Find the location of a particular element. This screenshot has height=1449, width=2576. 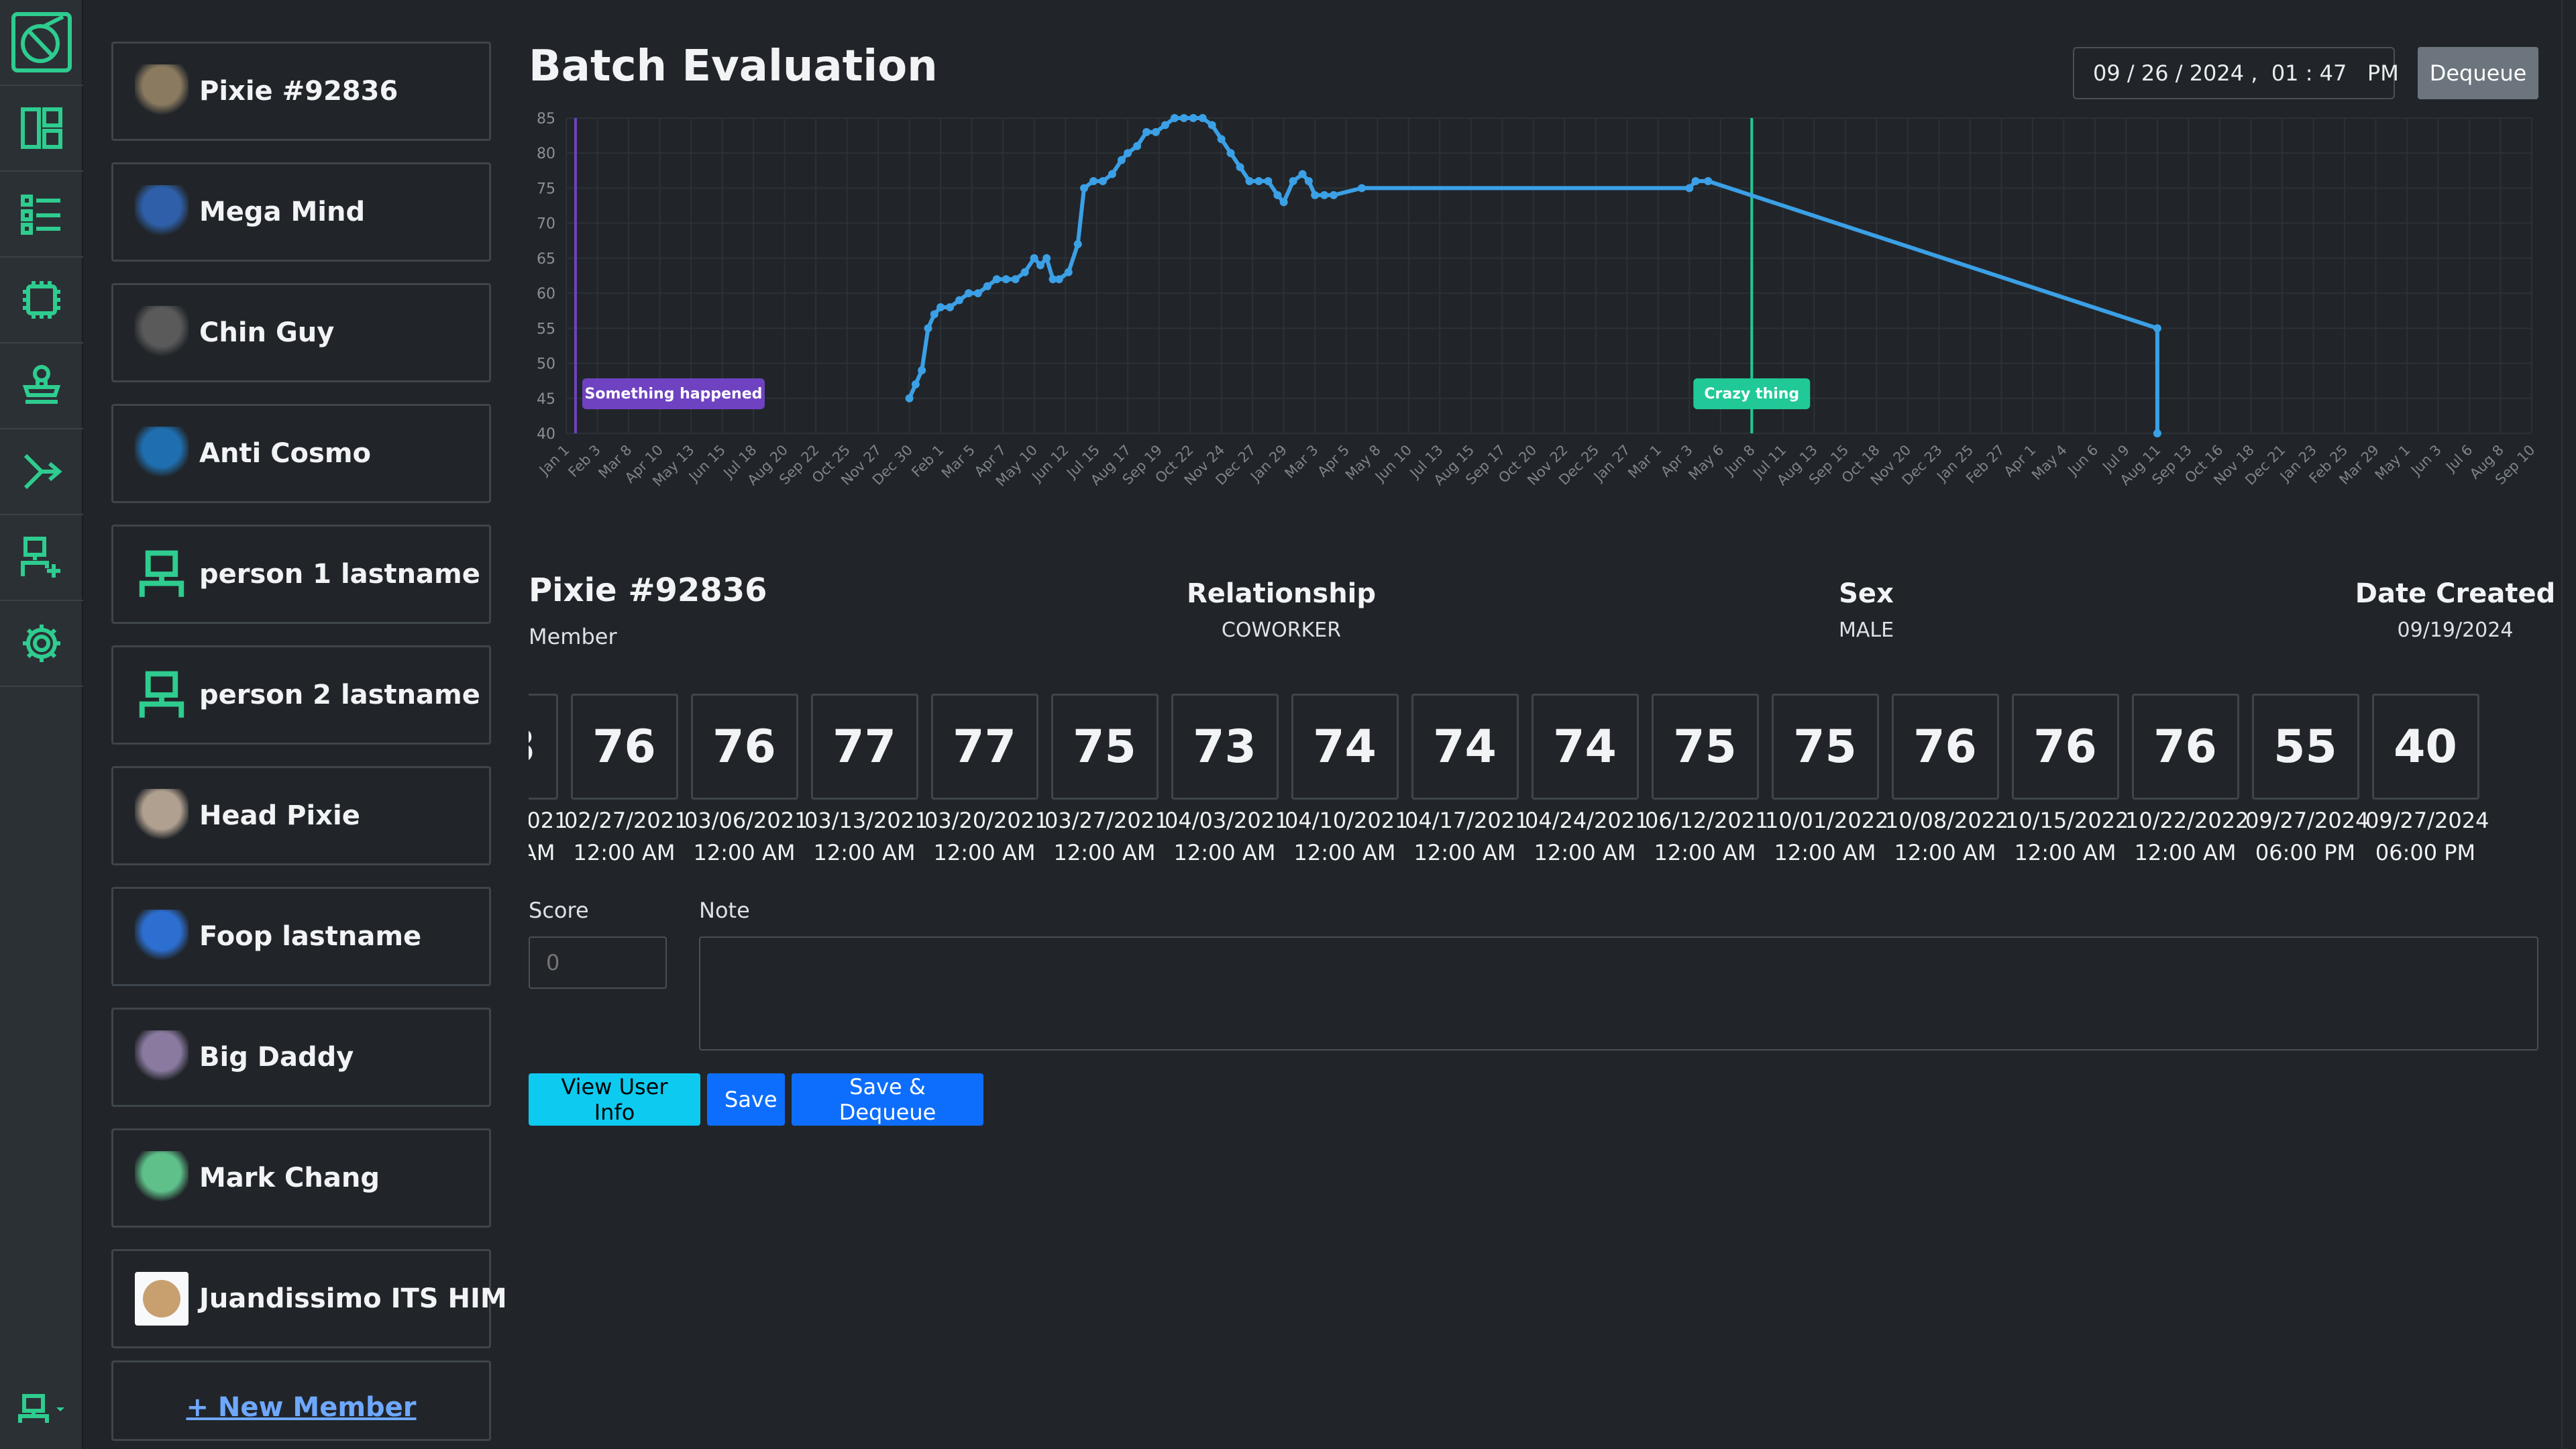

x-tick-label: Feb 3 is located at coordinates (585, 461).